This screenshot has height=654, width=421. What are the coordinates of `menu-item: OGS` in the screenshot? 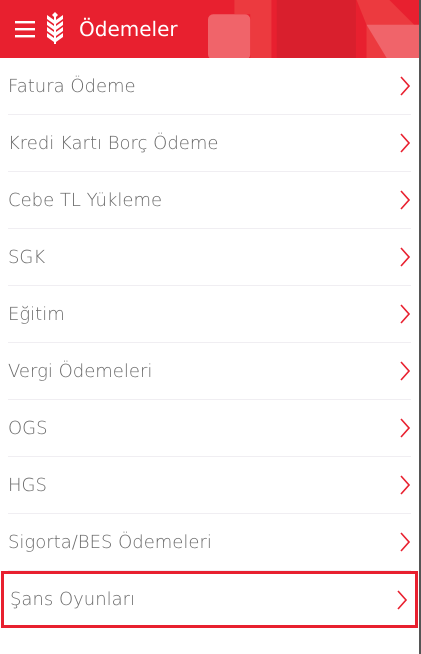 It's located at (209, 428).